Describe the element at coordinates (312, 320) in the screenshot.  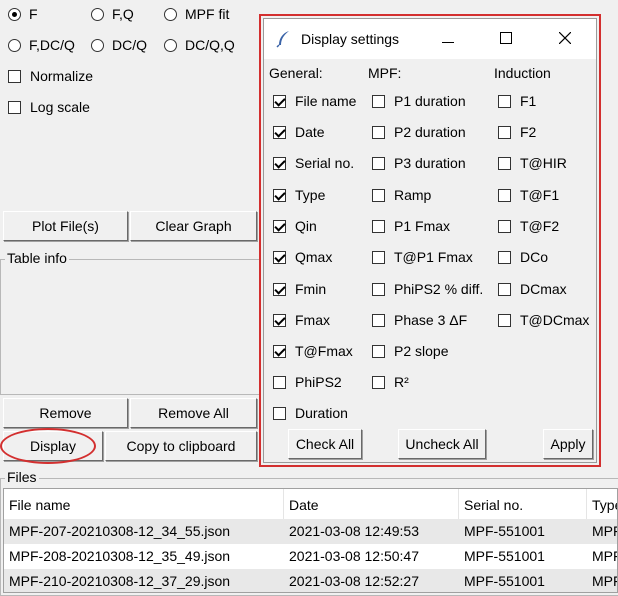
I see `checkbox-label: Fmax` at that location.